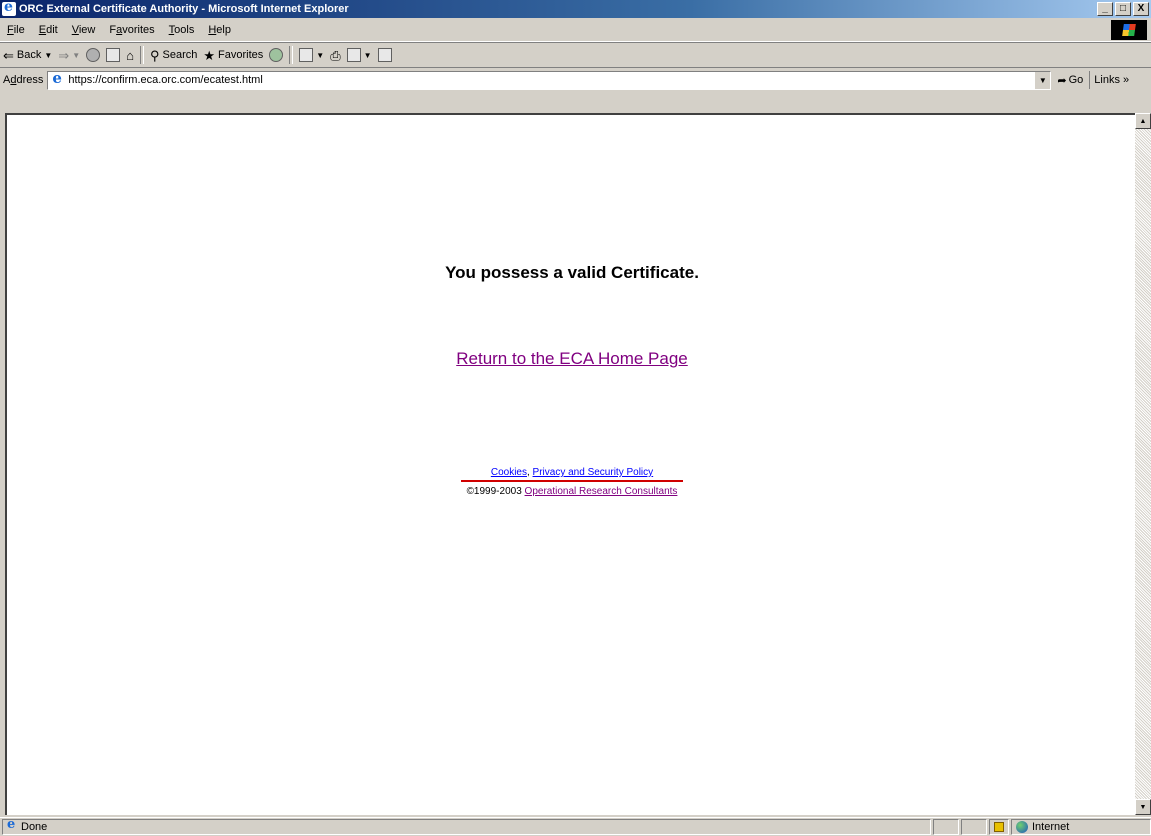  I want to click on status-pane-security, so click(999, 827).